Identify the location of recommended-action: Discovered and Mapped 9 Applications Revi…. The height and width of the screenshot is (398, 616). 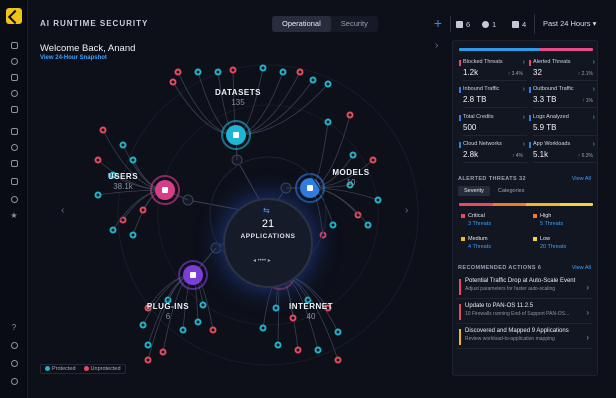
(525, 338).